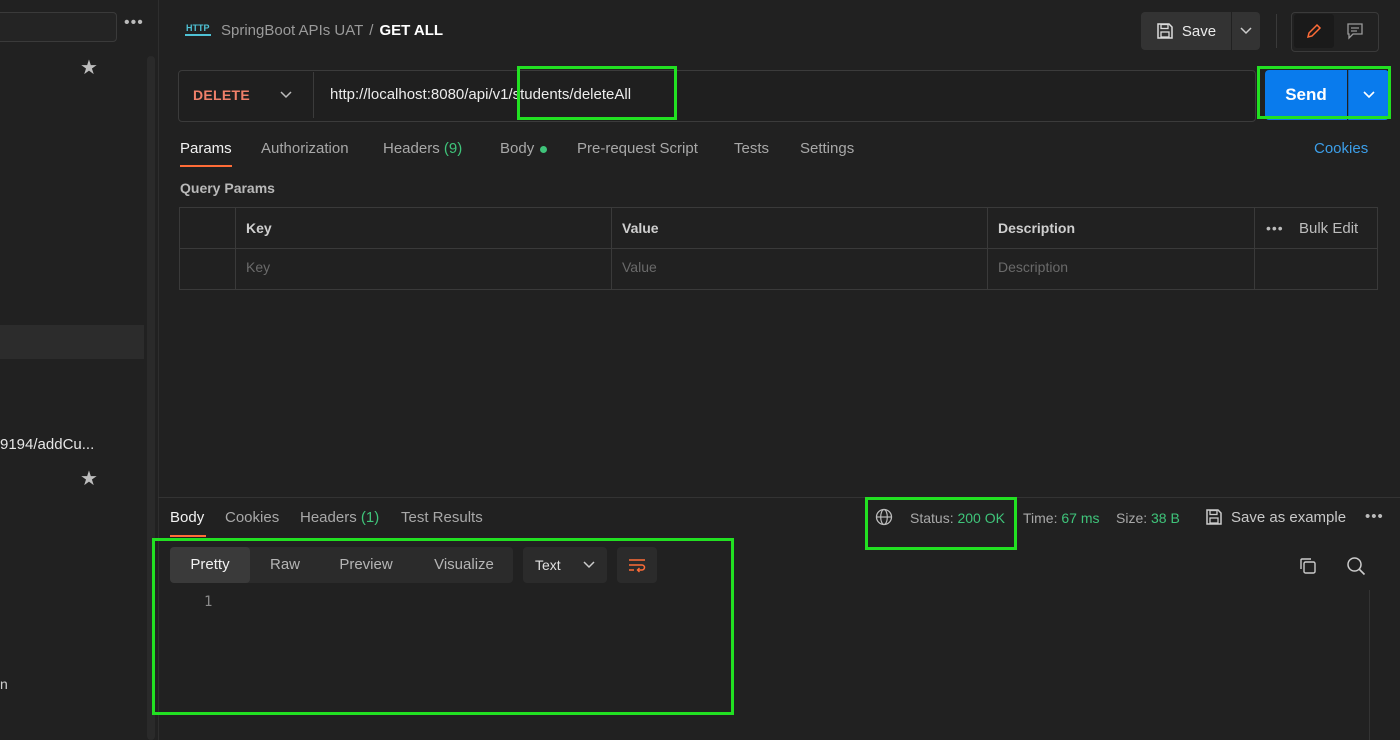 The height and width of the screenshot is (740, 1400). Describe the element at coordinates (1080, 518) in the screenshot. I see `time-value: 67 ms` at that location.